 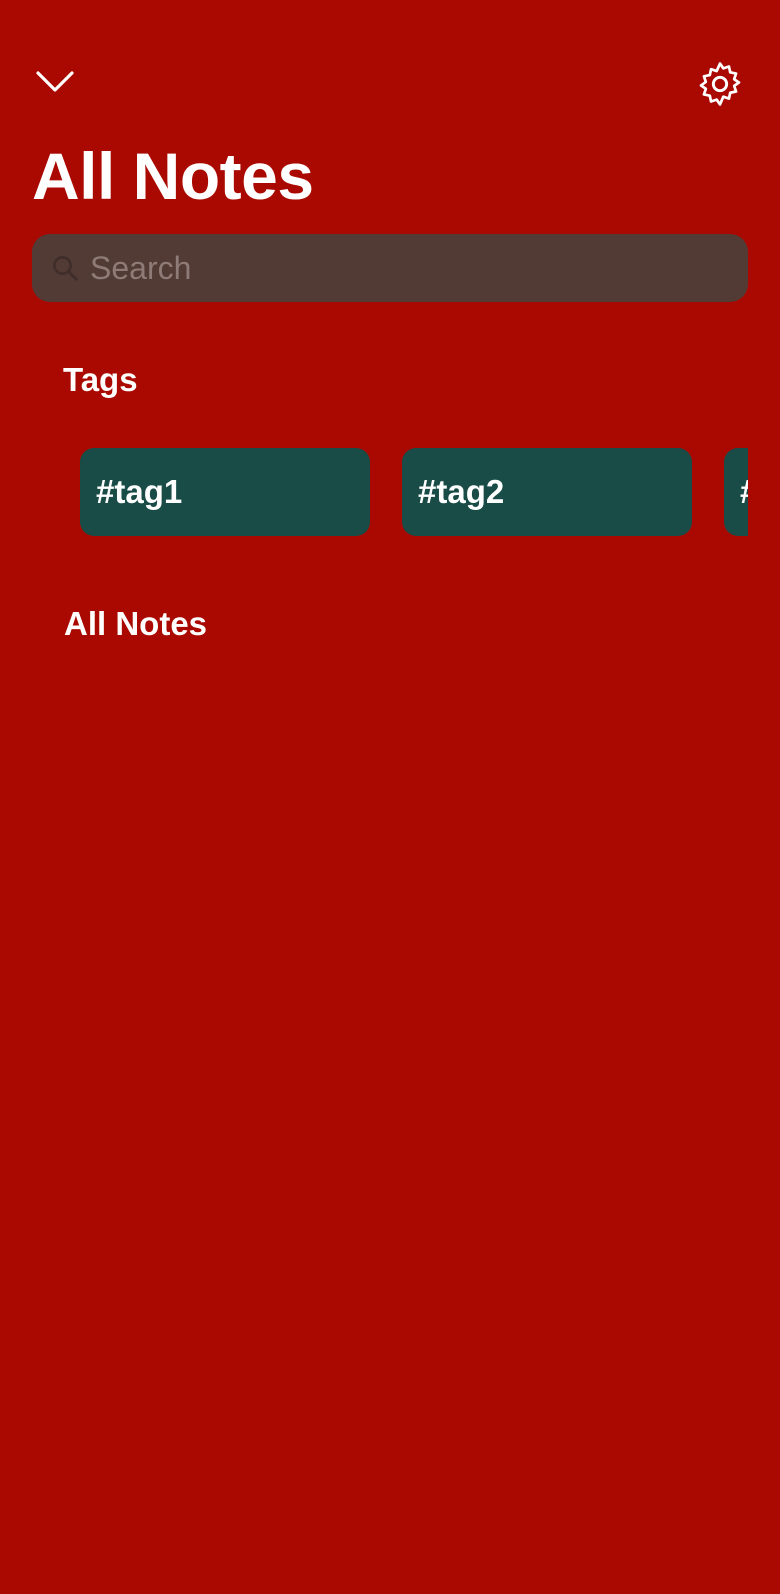 What do you see at coordinates (461, 491) in the screenshot?
I see `tag-label: #tag2` at bounding box center [461, 491].